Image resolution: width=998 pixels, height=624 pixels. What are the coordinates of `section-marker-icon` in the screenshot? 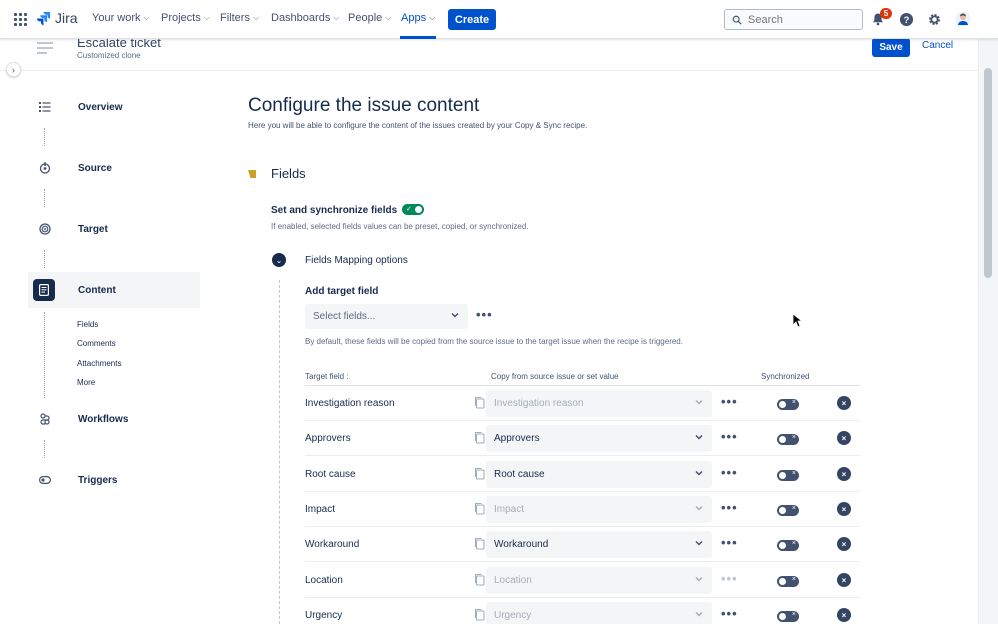 It's located at (252, 174).